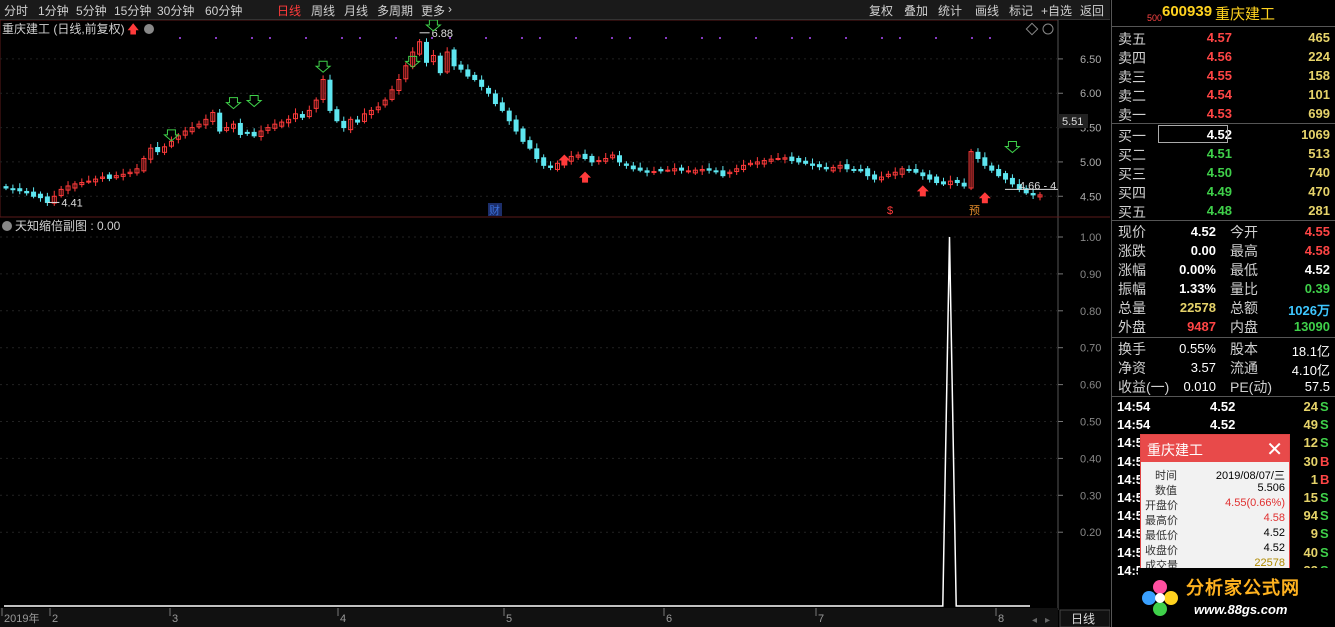 This screenshot has height=627, width=1335. What do you see at coordinates (1132, 136) in the screenshot?
I see `bid-label: 买一` at bounding box center [1132, 136].